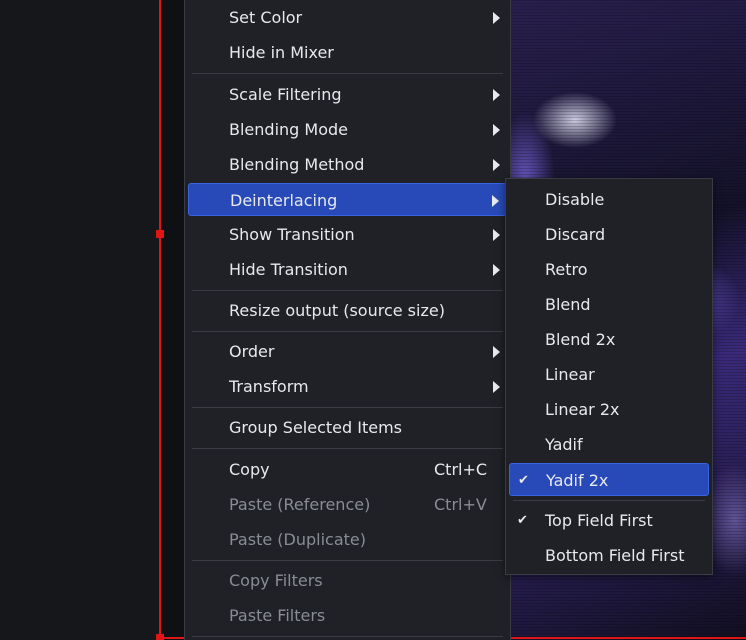  What do you see at coordinates (269, 386) in the screenshot?
I see `menu-item-label: Transform` at bounding box center [269, 386].